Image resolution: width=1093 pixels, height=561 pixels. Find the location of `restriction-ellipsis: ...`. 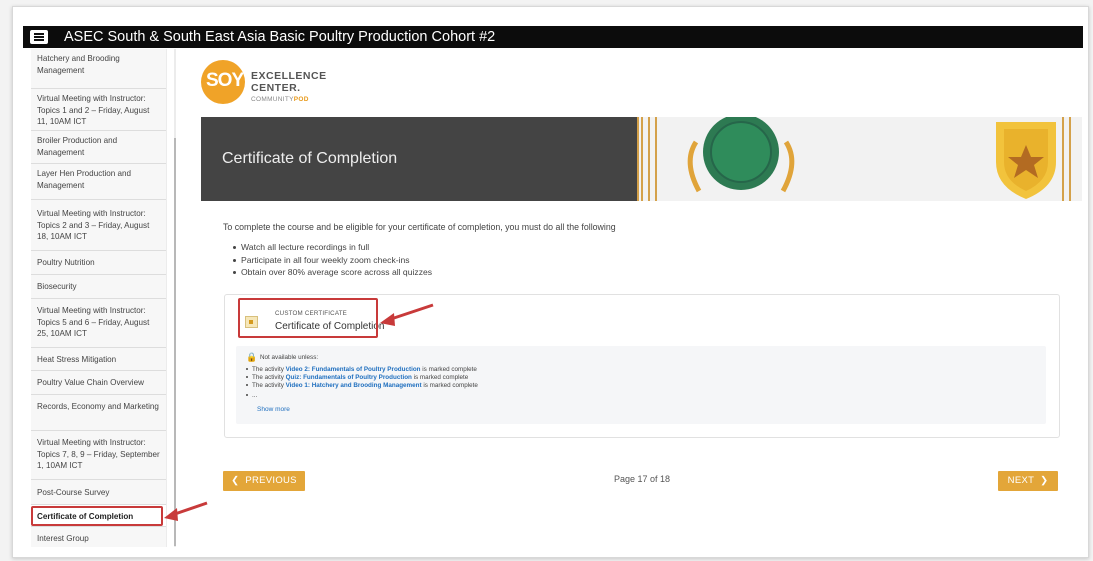

restriction-ellipsis: ... is located at coordinates (251, 395).